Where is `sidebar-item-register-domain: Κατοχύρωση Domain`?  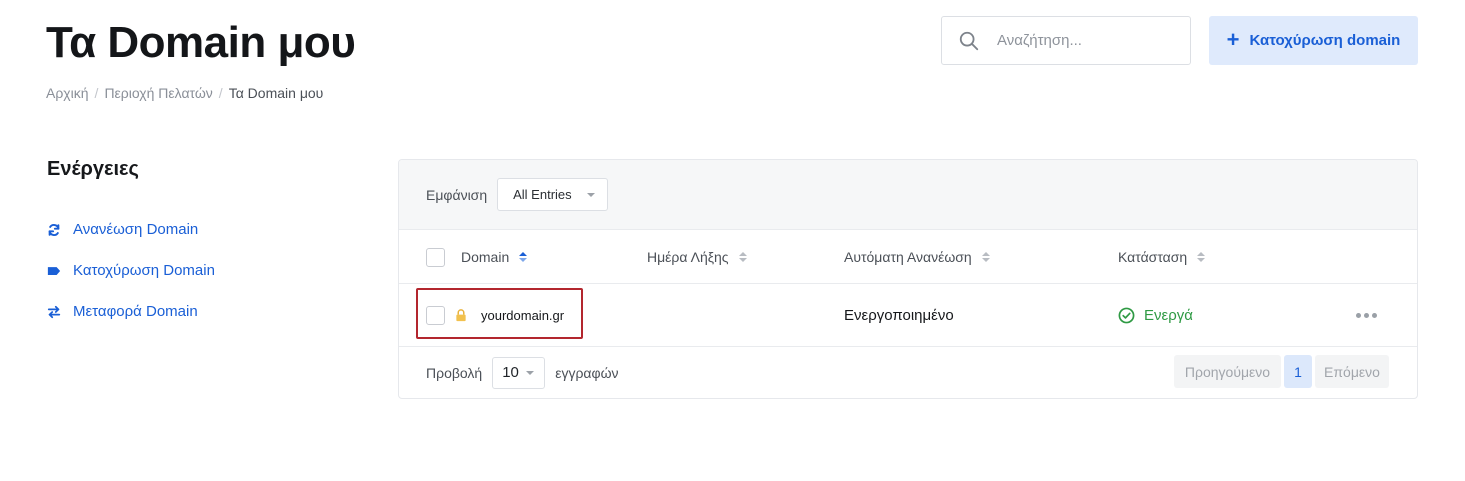
sidebar-item-register-domain: Κατοχύρωση Domain is located at coordinates (197, 270).